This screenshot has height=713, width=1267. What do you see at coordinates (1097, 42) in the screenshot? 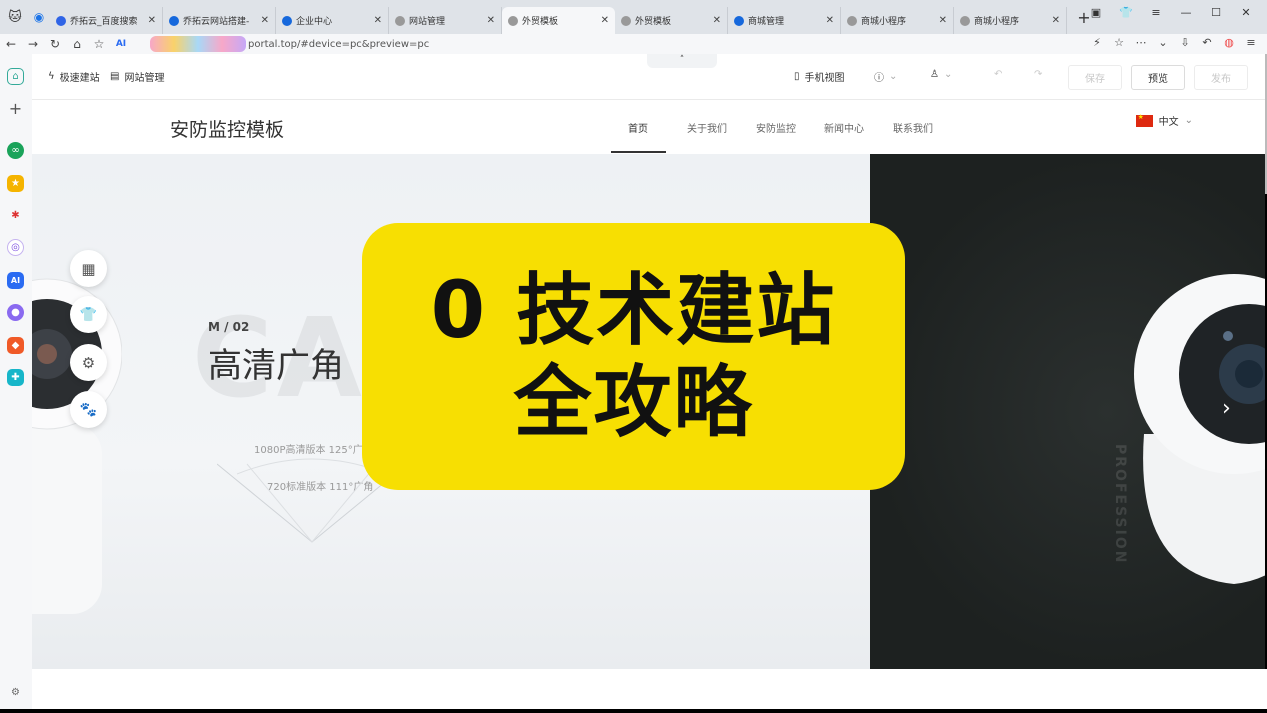
I see `flash-icon: ⚡` at bounding box center [1097, 42].